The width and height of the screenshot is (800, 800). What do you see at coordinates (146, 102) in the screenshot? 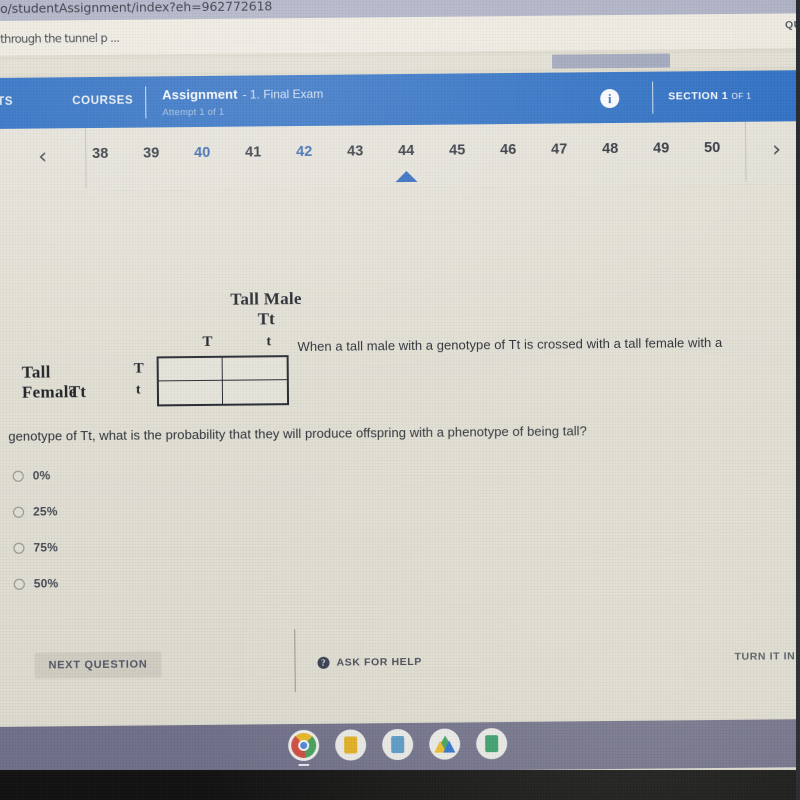
I see `header-divider-left` at bounding box center [146, 102].